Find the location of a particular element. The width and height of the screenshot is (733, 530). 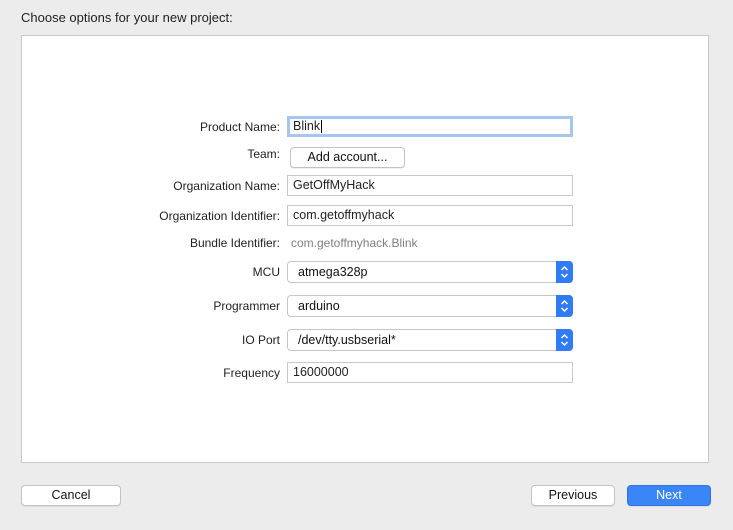

product-name-value: Blink is located at coordinates (307, 126).